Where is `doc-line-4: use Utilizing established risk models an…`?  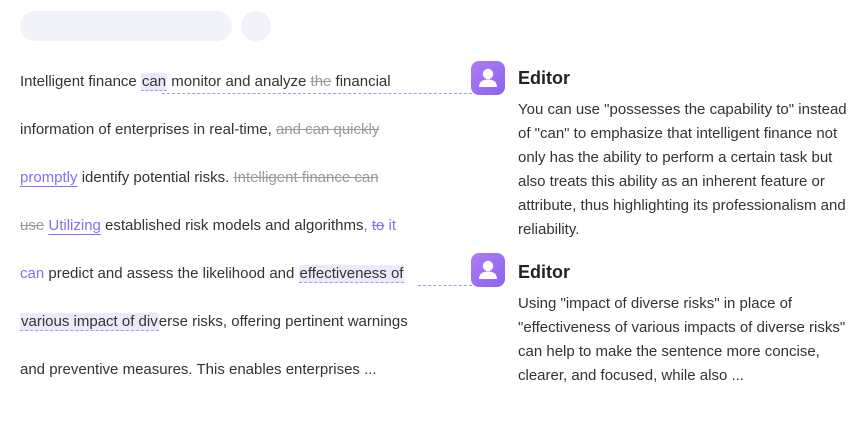 doc-line-4: use Utilizing established risk models an… is located at coordinates (208, 226).